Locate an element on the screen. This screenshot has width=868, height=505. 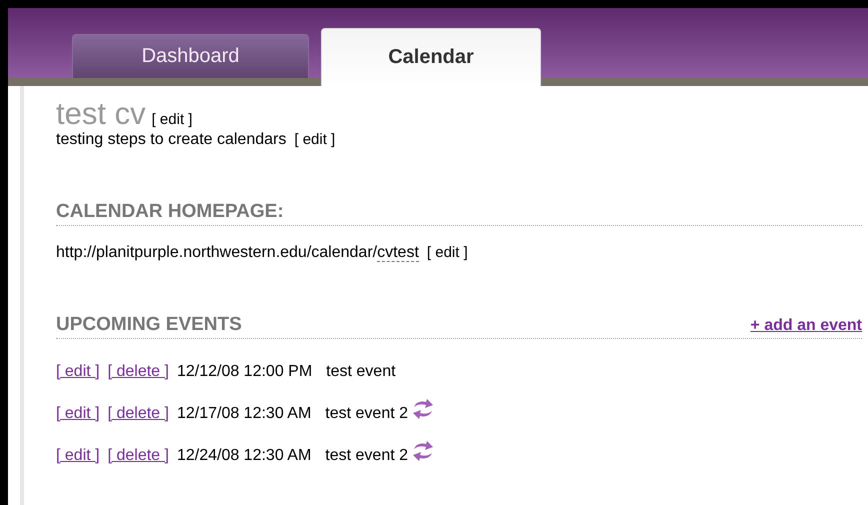
event-datetime: 12/24/08 12:30 AM is located at coordinates (244, 456).